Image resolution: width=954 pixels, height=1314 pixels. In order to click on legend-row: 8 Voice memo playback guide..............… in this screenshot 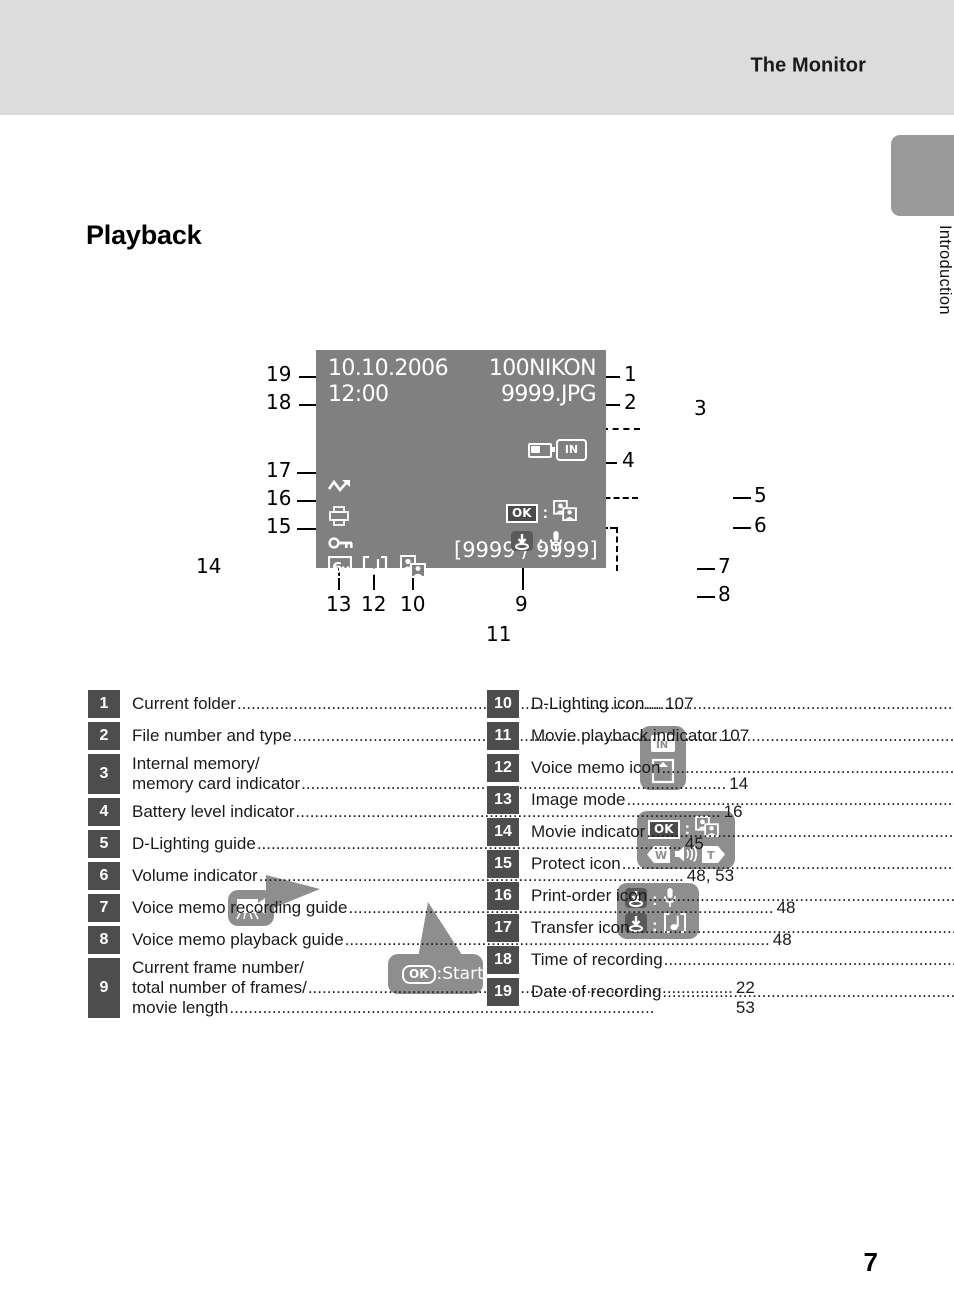, I will do `click(440, 940)`.